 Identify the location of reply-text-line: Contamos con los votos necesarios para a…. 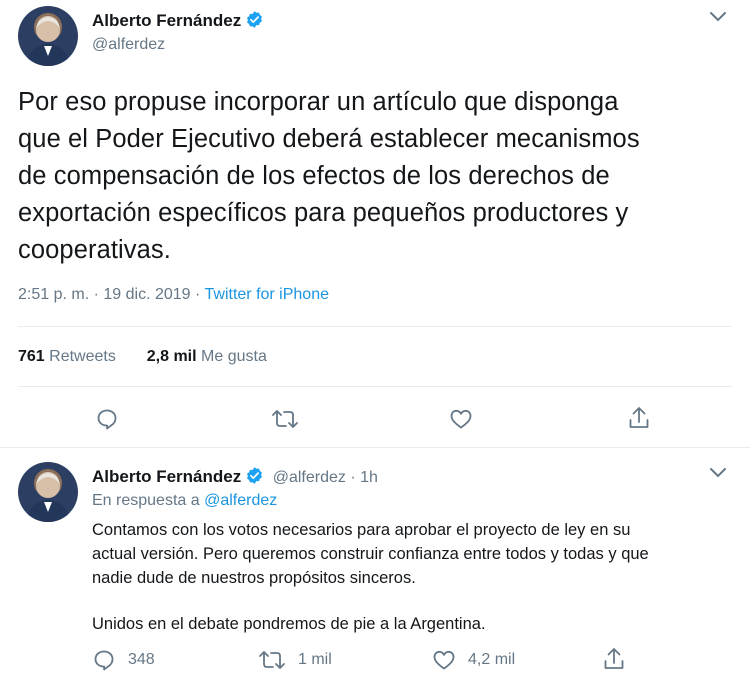
(361, 530).